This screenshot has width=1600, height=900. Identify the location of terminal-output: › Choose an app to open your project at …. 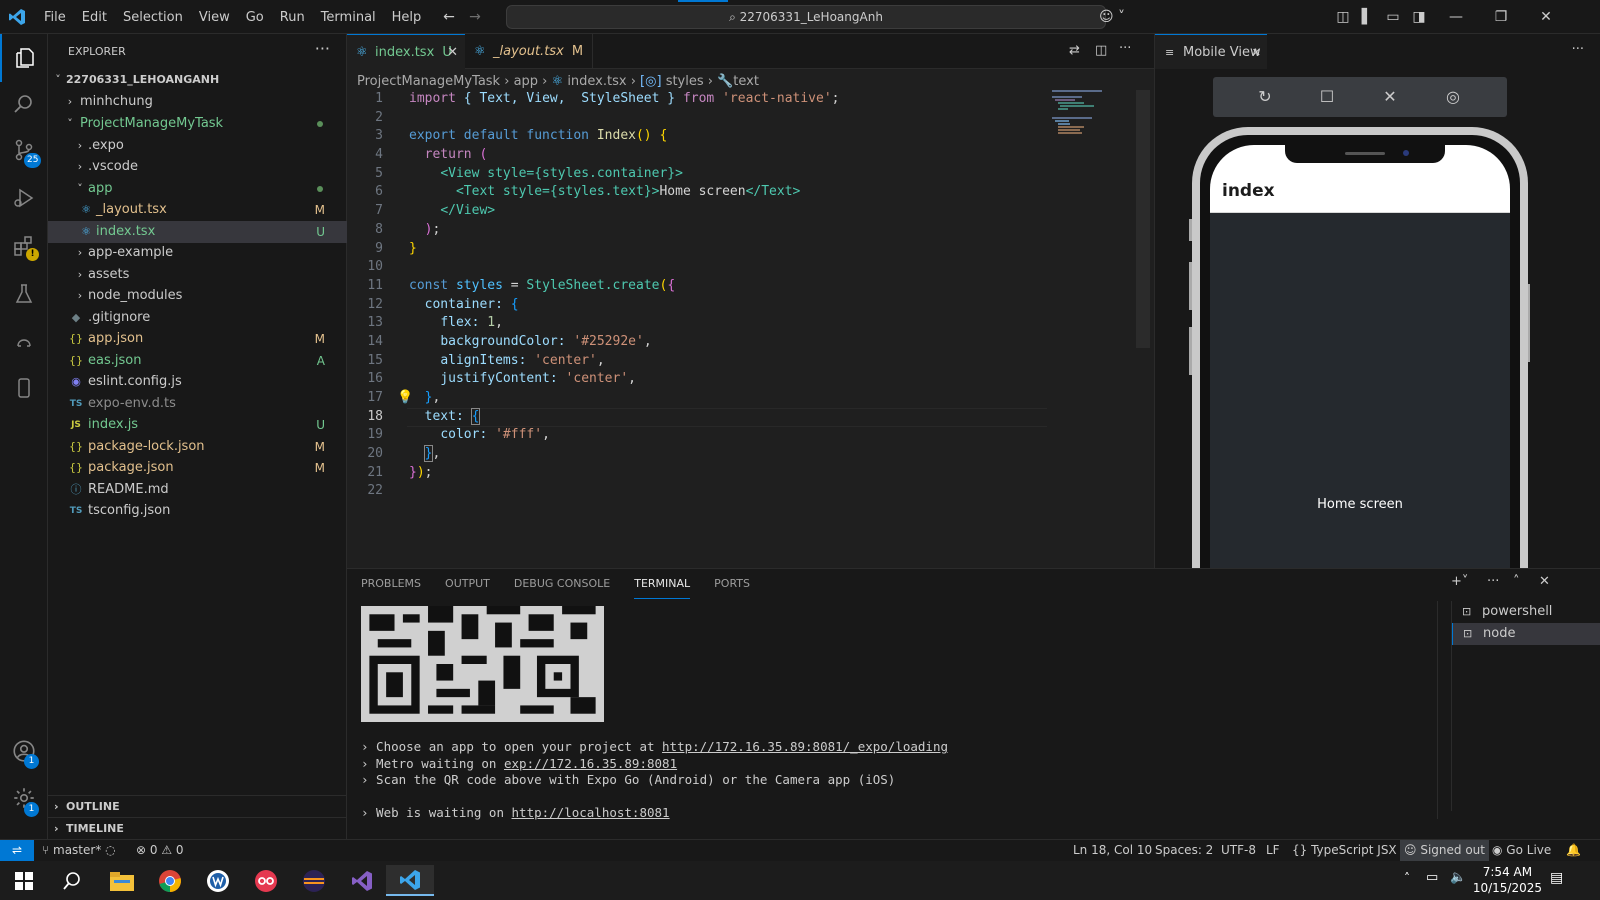
(654, 780).